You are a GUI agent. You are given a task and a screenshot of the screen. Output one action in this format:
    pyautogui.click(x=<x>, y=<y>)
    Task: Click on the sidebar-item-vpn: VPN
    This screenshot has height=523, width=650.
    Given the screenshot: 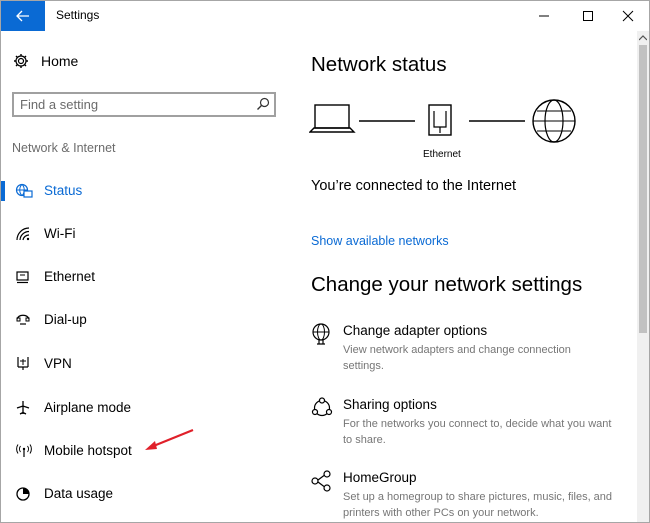 What is the action you would take?
    pyautogui.click(x=146, y=364)
    